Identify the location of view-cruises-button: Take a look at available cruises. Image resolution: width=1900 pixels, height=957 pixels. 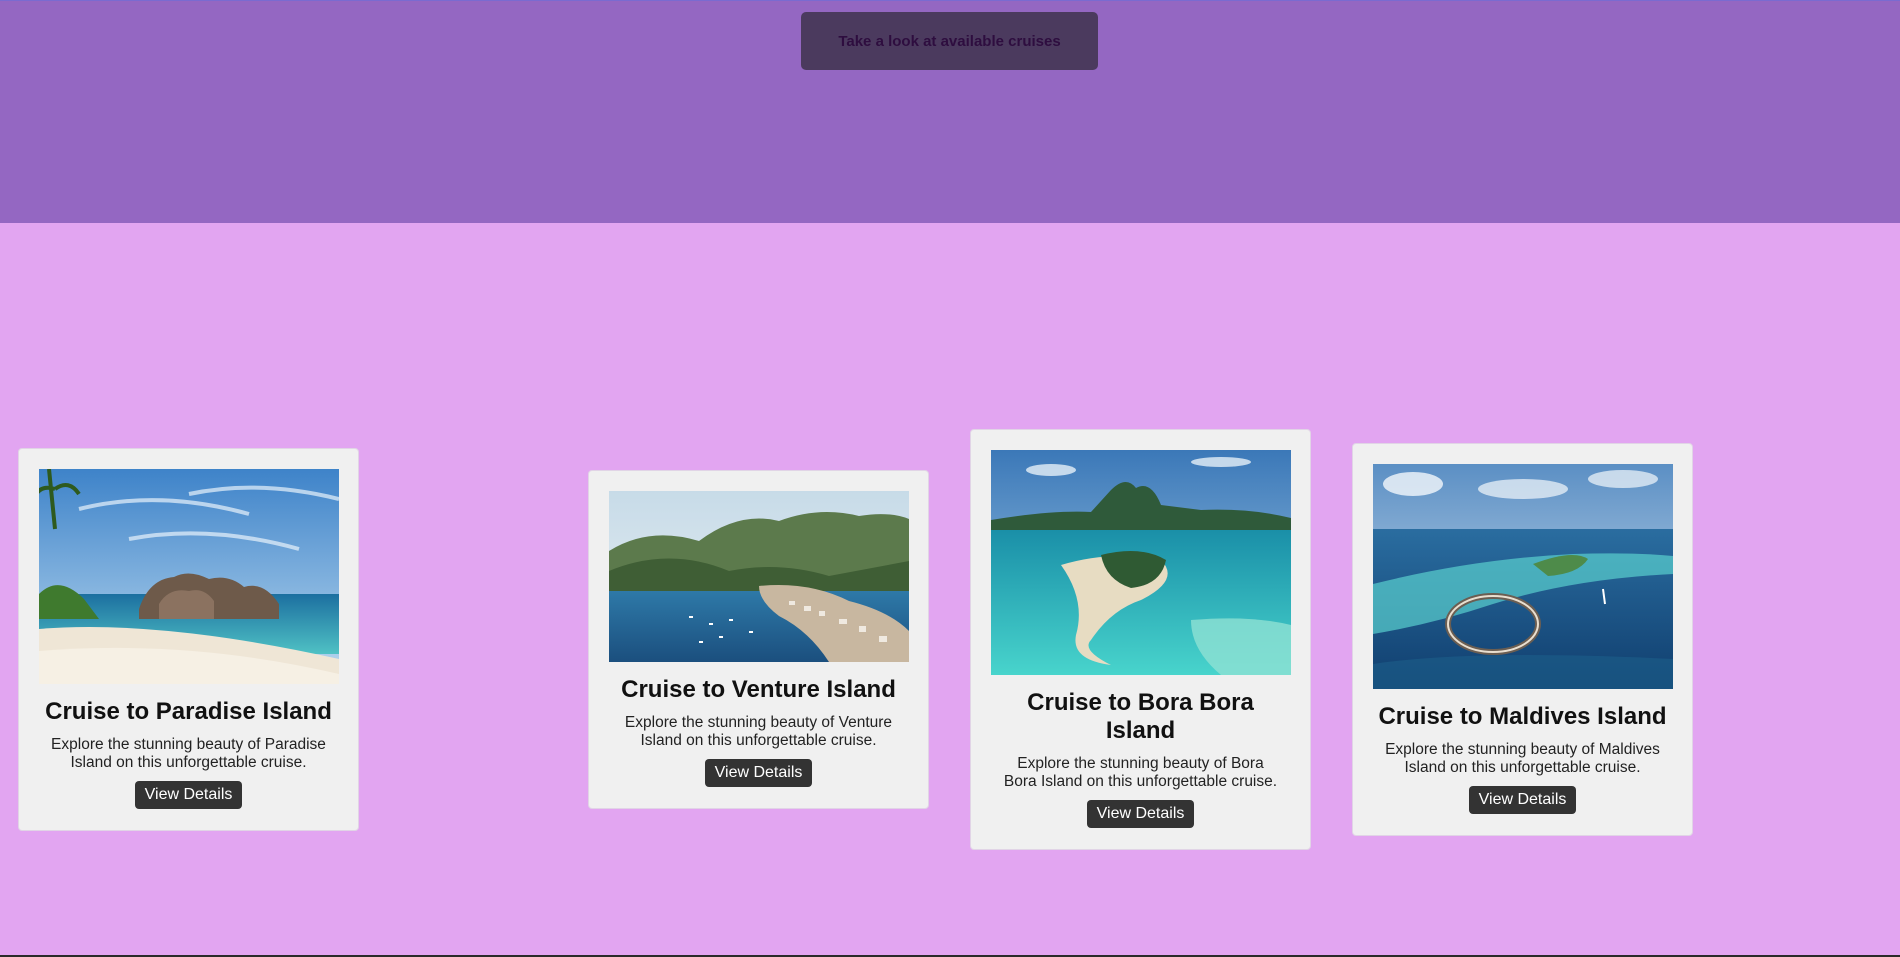
(949, 41).